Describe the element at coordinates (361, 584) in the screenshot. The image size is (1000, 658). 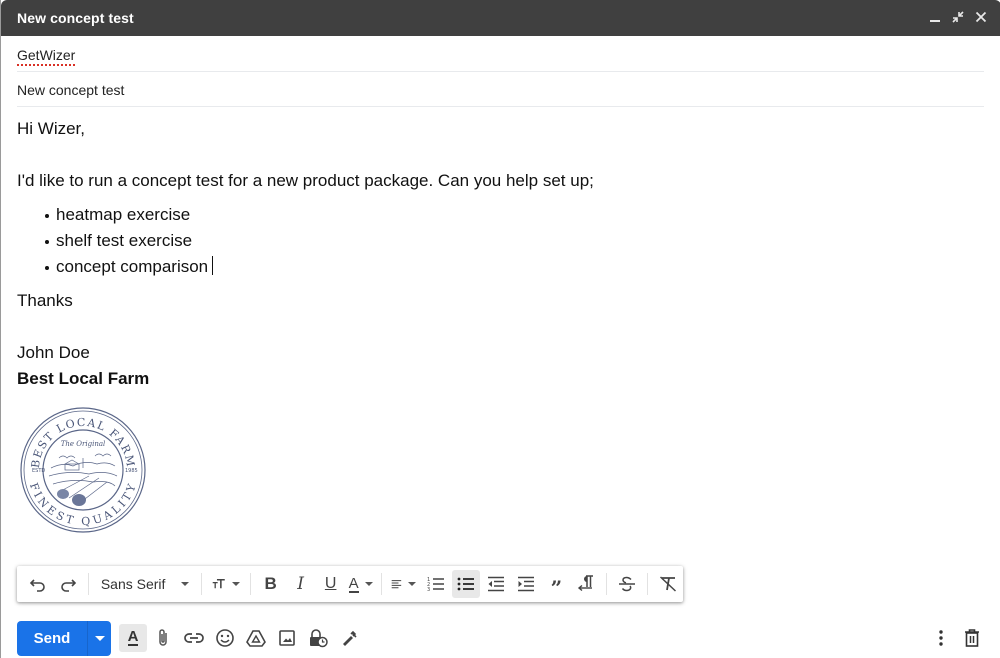
I see `text-color-button: A` at that location.